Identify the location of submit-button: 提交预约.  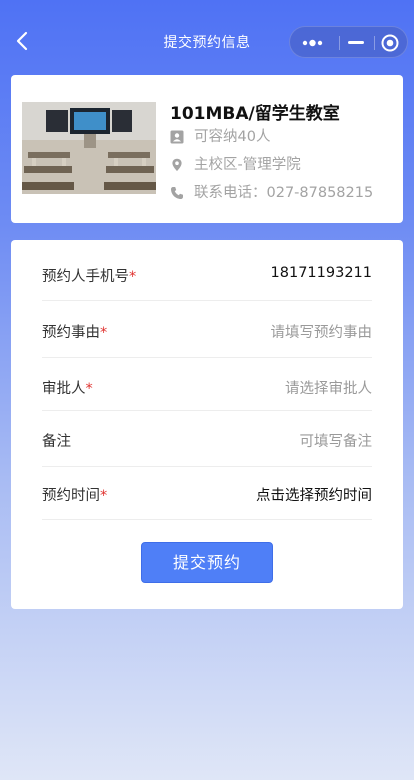
(207, 562).